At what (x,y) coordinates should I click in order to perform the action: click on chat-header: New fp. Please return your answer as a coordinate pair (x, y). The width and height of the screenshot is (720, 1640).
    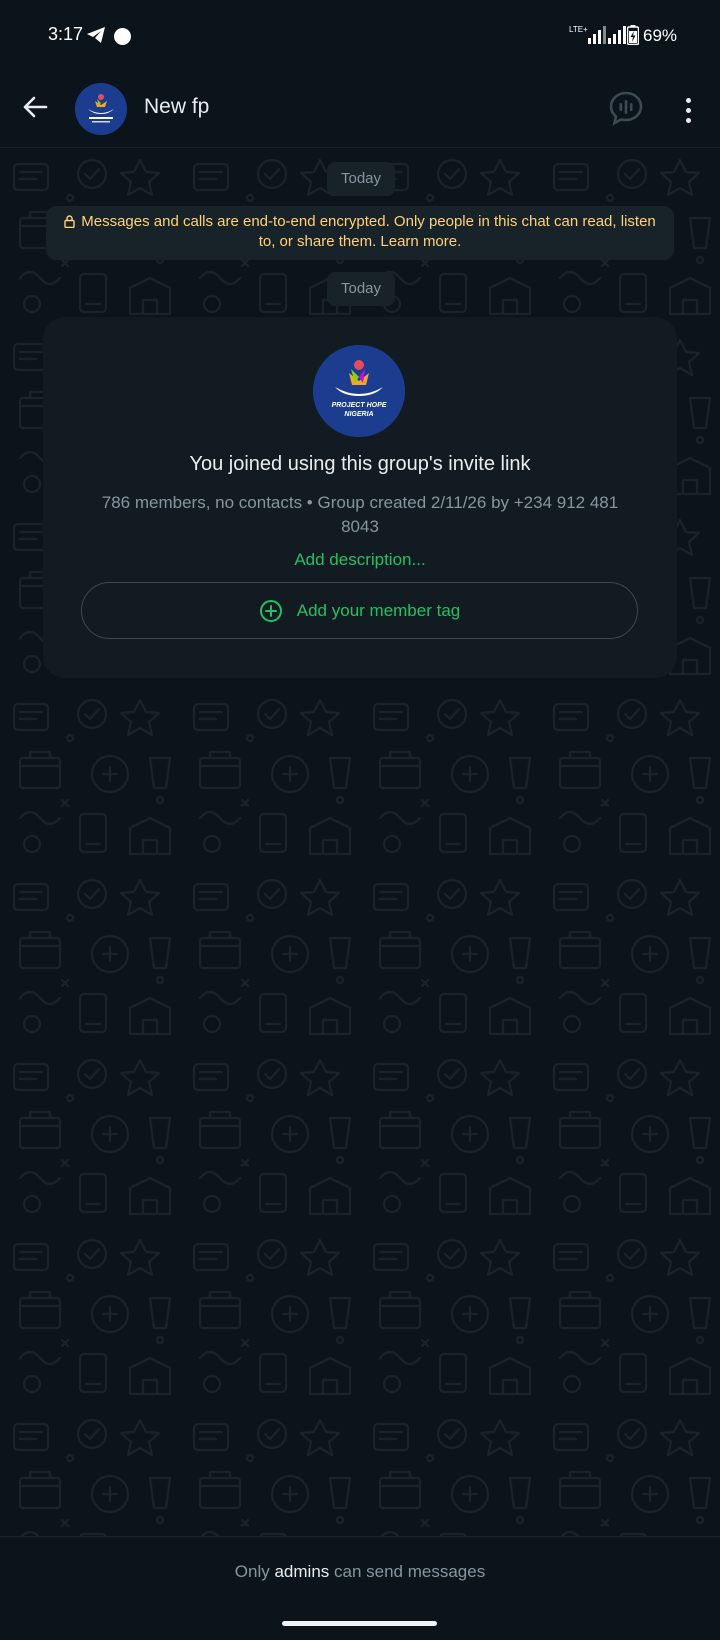
    Looking at the image, I should click on (360, 110).